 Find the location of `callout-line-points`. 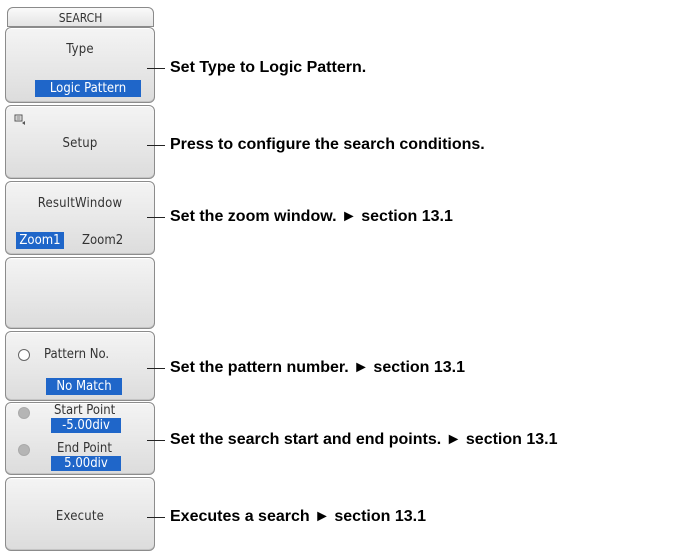

callout-line-points is located at coordinates (156, 440).